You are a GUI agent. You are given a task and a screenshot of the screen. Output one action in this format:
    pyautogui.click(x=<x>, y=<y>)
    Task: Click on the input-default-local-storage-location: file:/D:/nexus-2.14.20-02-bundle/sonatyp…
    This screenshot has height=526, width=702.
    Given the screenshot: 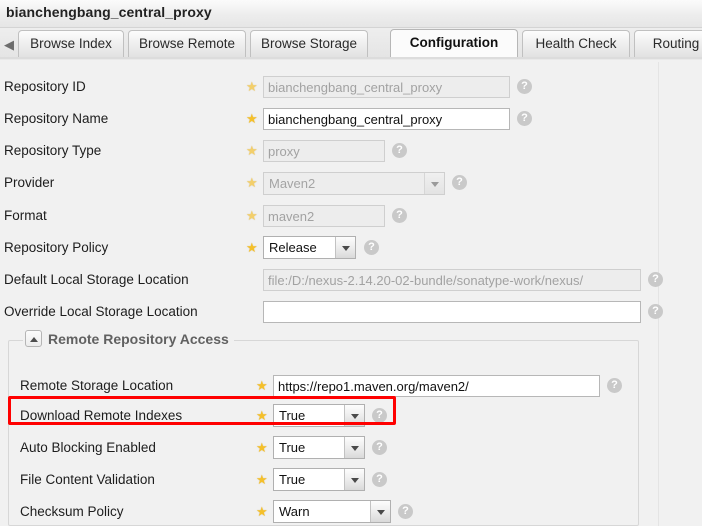 What is the action you would take?
    pyautogui.click(x=452, y=280)
    